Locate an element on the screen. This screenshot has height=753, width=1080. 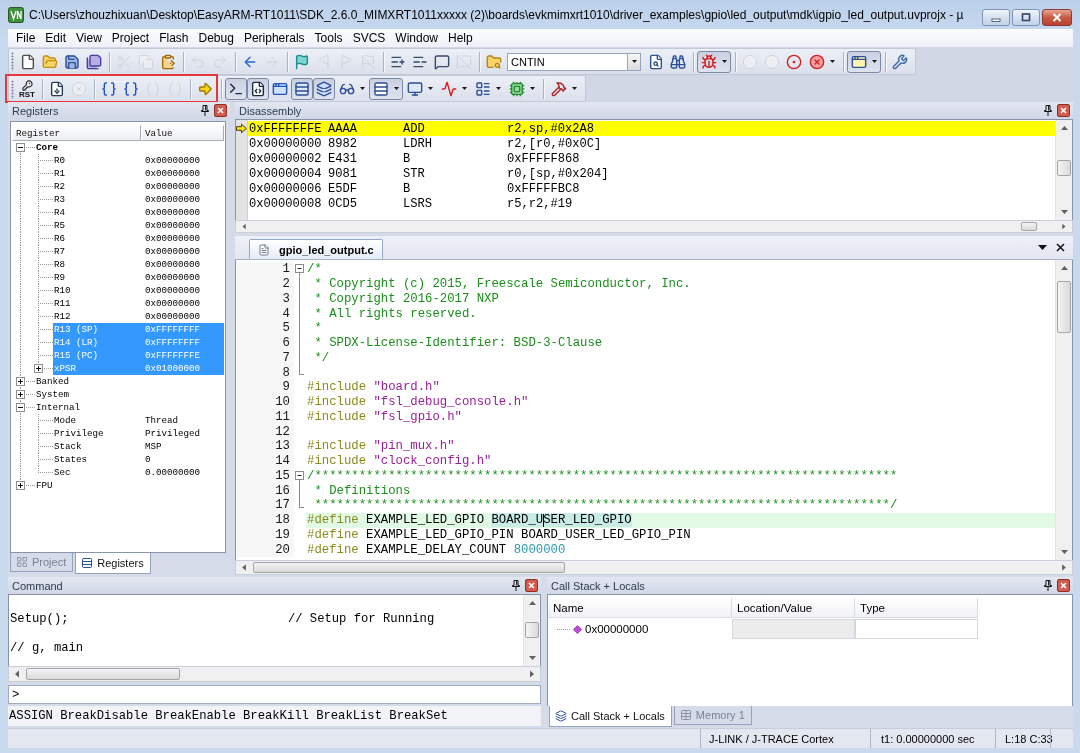
register-name: Sec is located at coordinates (62, 472).